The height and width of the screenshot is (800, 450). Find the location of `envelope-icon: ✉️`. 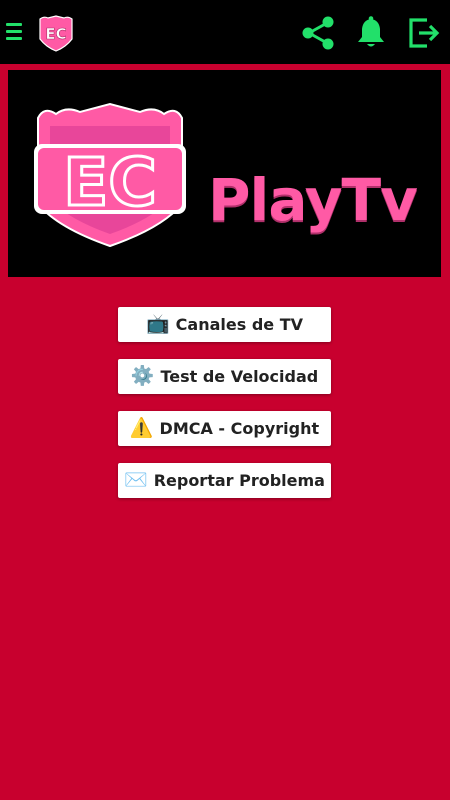

envelope-icon: ✉️ is located at coordinates (136, 480).